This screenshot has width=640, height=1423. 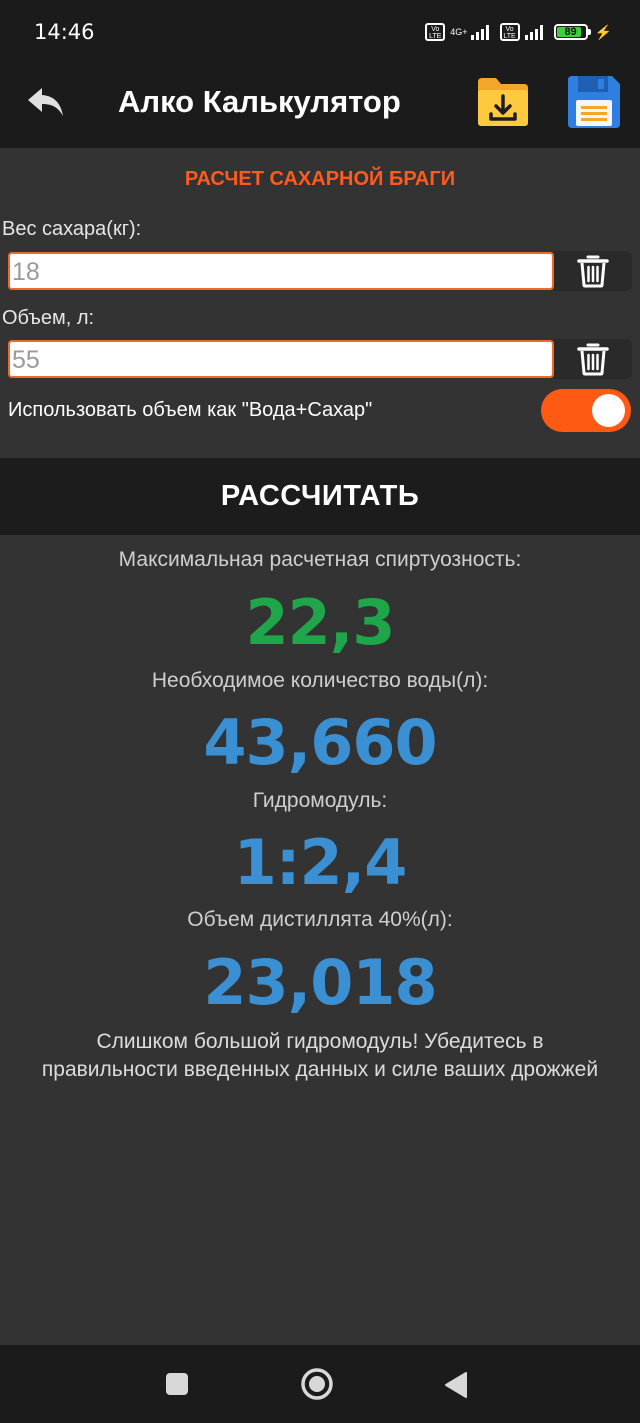 What do you see at coordinates (320, 496) in the screenshot?
I see `calculate-button: РАССЧИТАТЬ` at bounding box center [320, 496].